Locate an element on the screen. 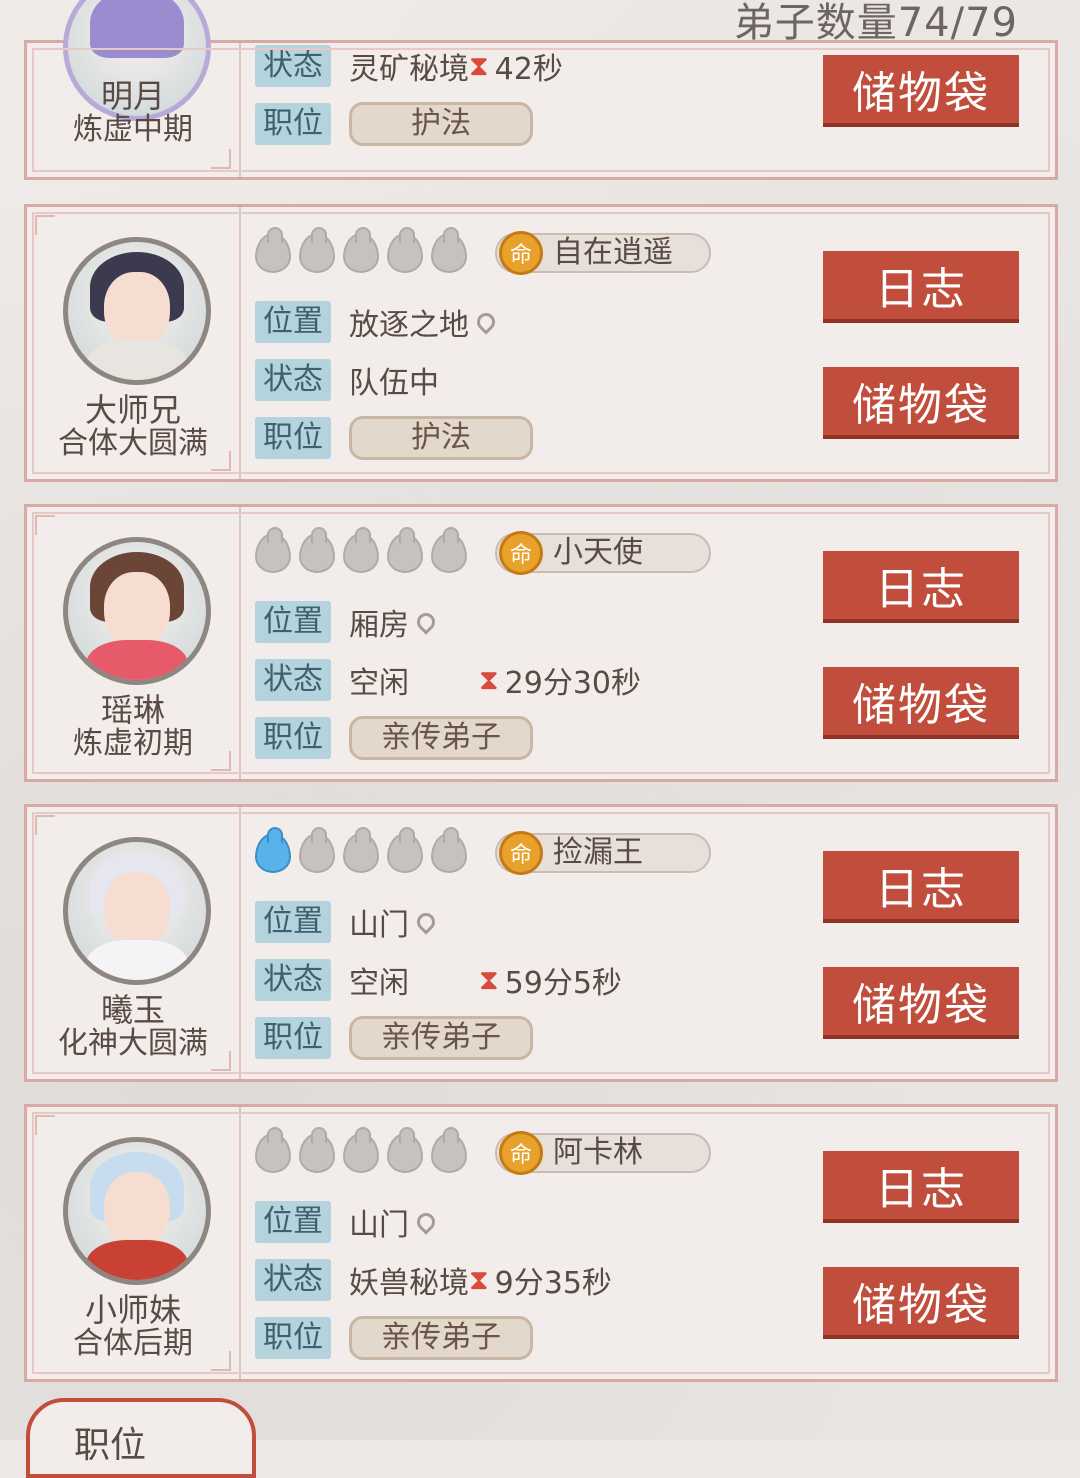 The height and width of the screenshot is (1478, 1080). status-timer: 9分35秒 is located at coordinates (553, 1283).